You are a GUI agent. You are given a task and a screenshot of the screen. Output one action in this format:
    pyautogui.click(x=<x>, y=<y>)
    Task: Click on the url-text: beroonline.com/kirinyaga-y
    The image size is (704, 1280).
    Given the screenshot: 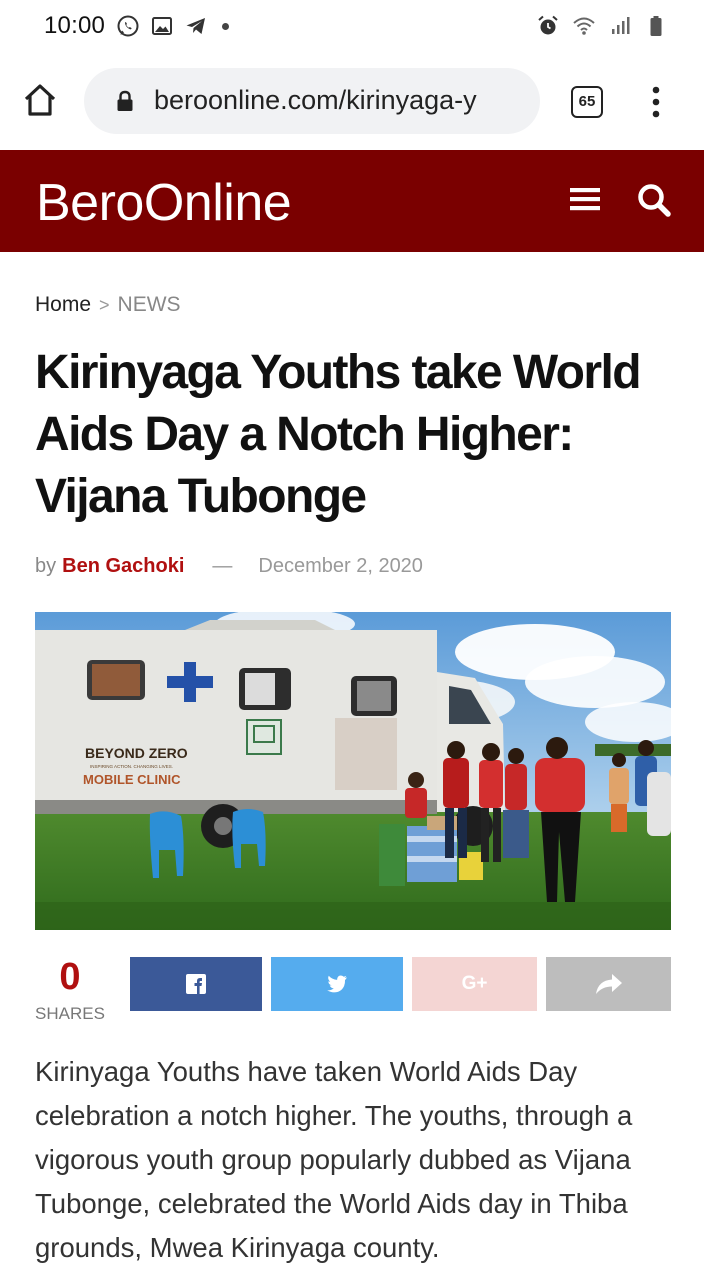 What is the action you would take?
    pyautogui.click(x=315, y=100)
    